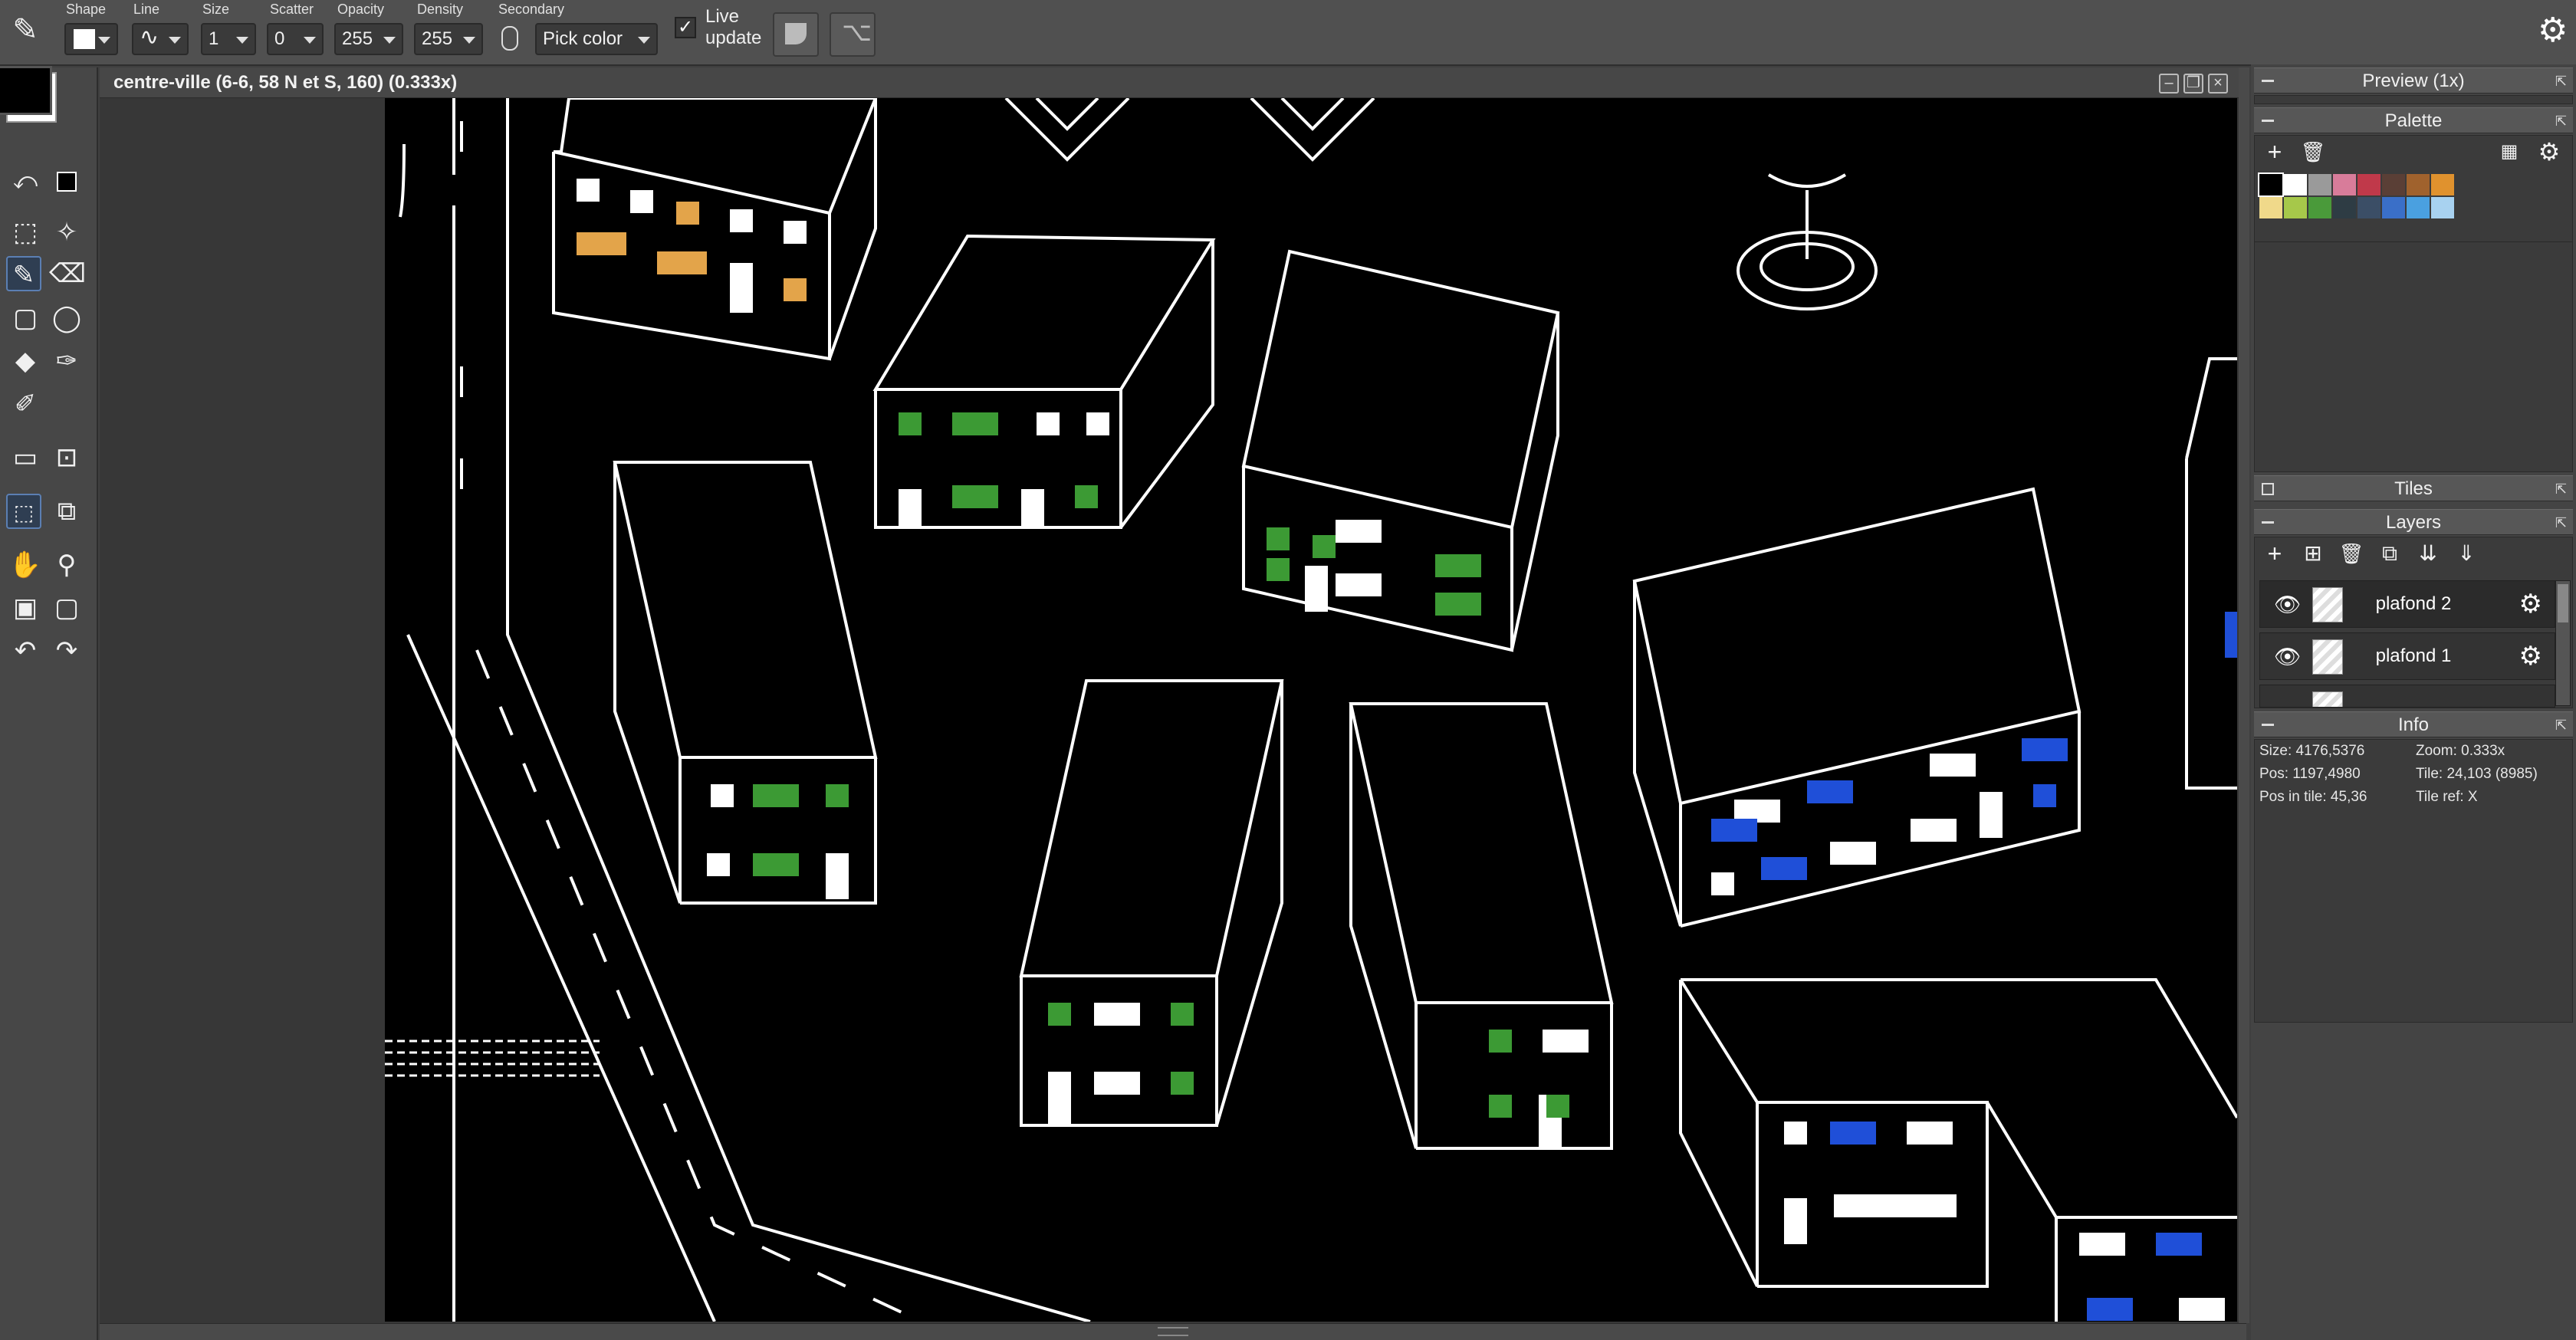 The width and height of the screenshot is (2576, 1340). Describe the element at coordinates (2268, 489) in the screenshot. I see `expand-icon` at that location.